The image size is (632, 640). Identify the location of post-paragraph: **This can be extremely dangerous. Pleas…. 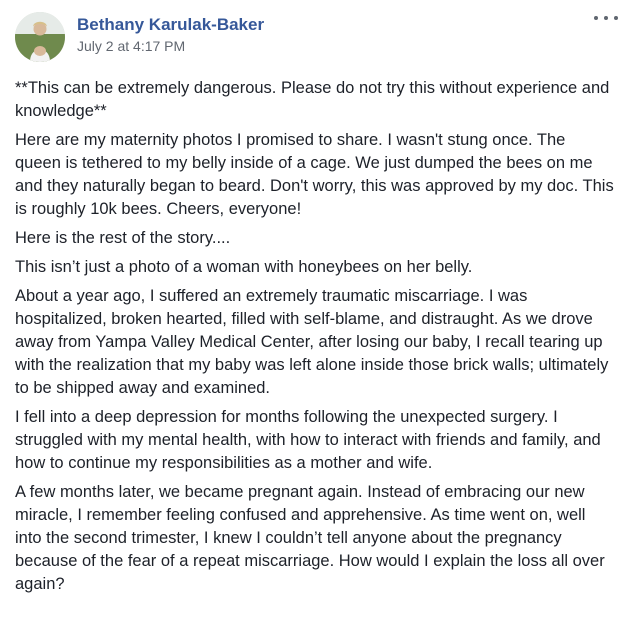
(312, 99).